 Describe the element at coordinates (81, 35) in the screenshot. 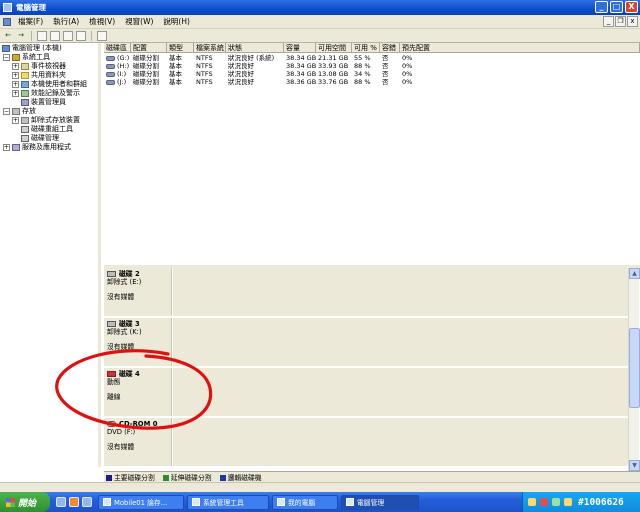

I see `help-icon` at that location.